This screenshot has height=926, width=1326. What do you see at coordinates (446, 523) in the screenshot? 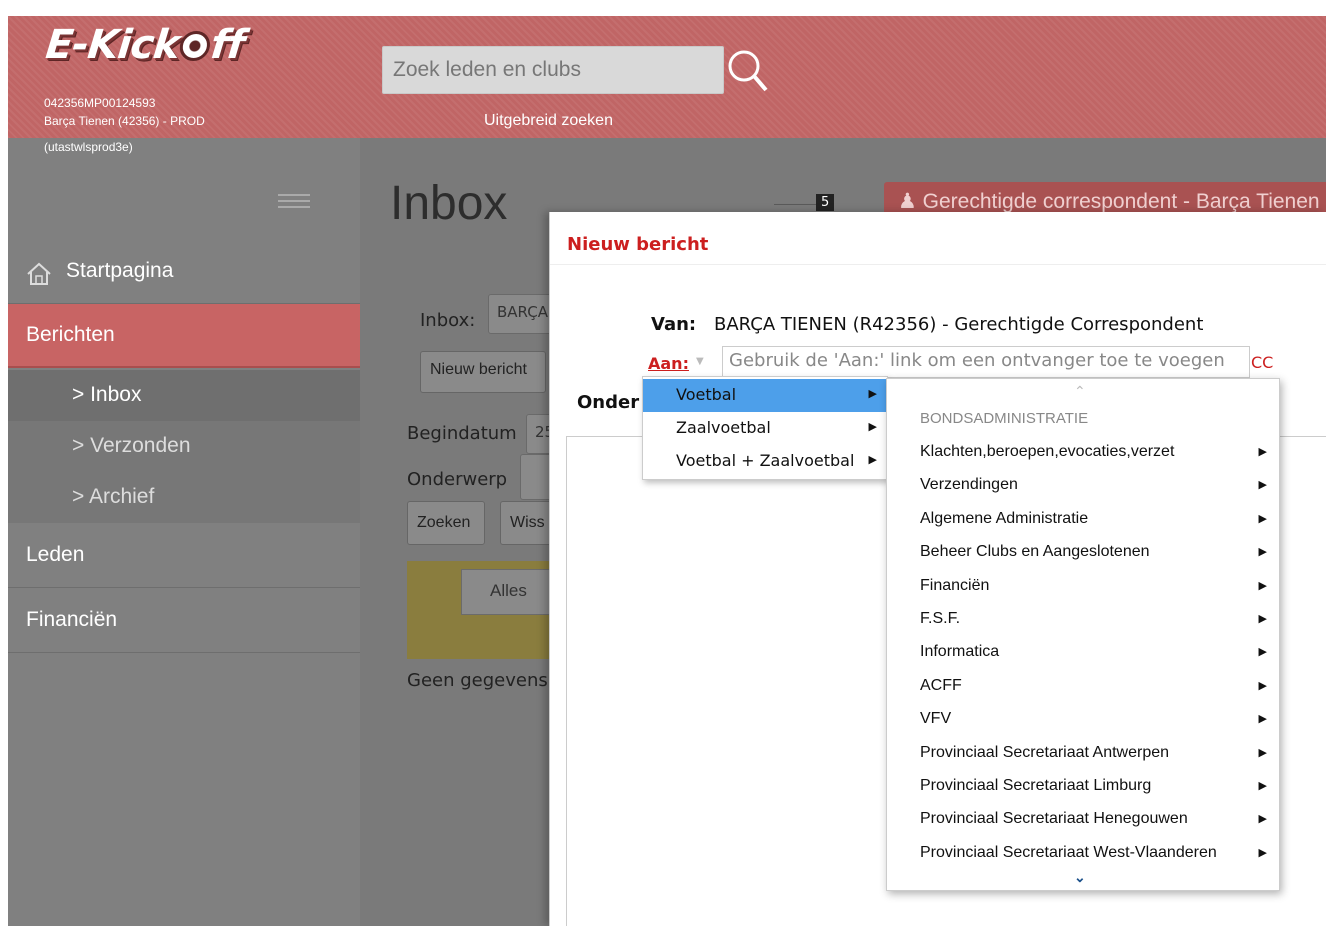
I see `search-button: Zoeken` at bounding box center [446, 523].